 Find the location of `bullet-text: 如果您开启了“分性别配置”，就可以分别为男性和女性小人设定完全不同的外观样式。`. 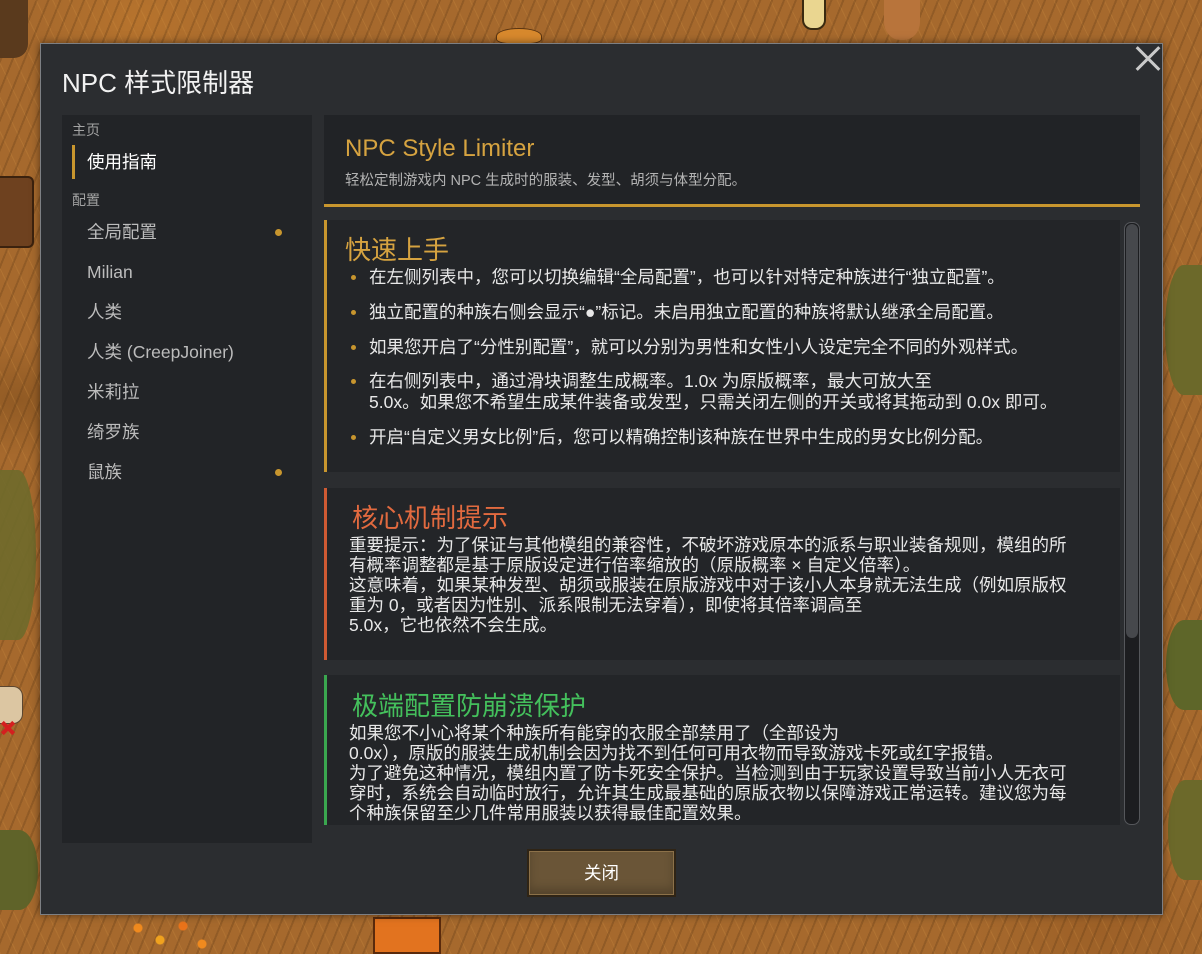

bullet-text: 如果您开启了“分性别配置”，就可以分别为男性和女性小人设定完全不同的外观样式。 is located at coordinates (699, 347).